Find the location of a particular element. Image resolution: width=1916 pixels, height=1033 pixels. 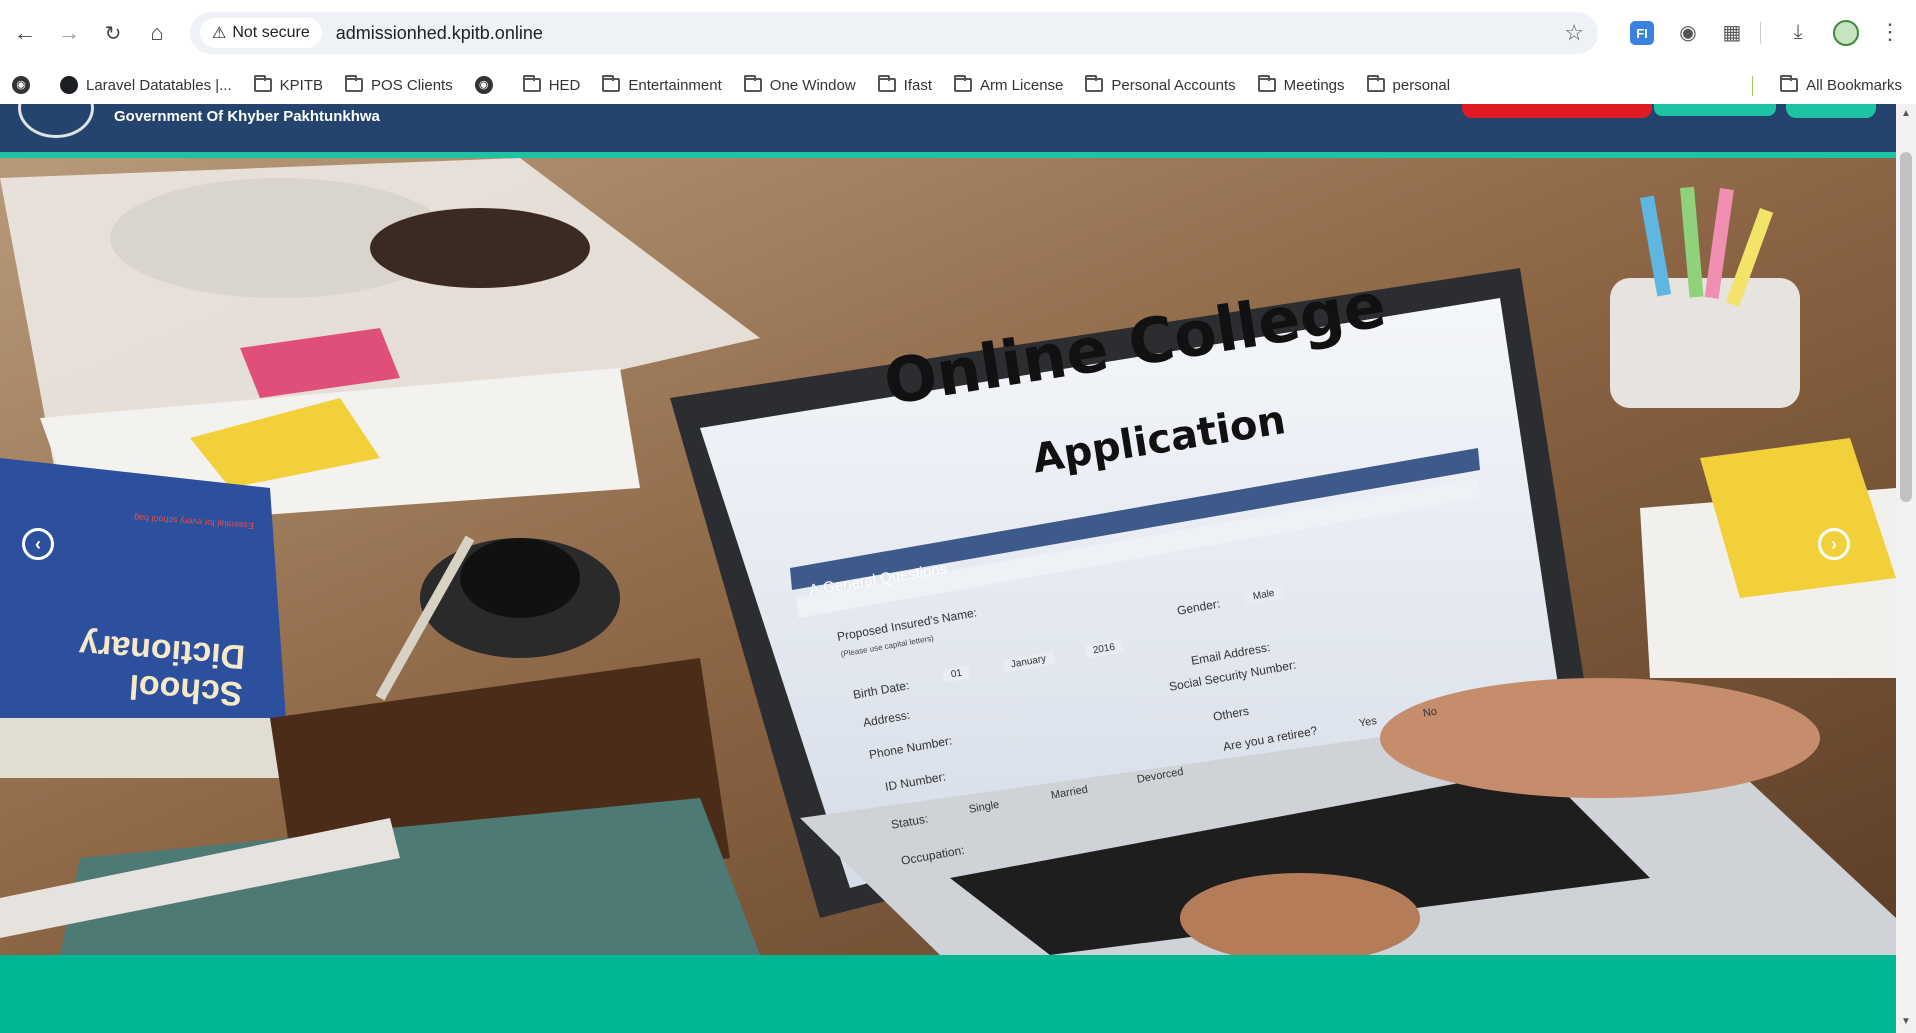

scrollbar-thumb is located at coordinates (1906, 327).